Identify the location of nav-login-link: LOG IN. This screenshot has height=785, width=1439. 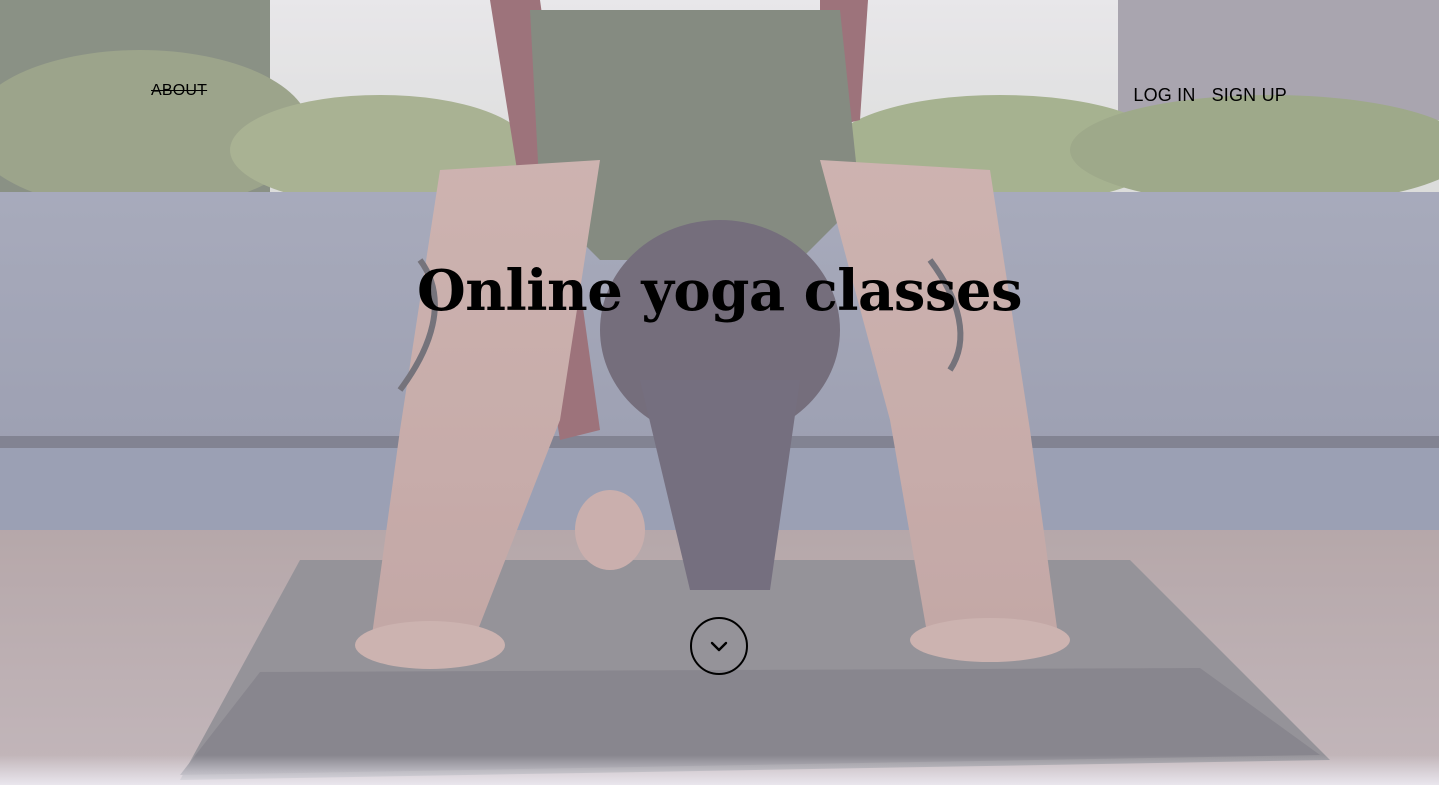
(1164, 95).